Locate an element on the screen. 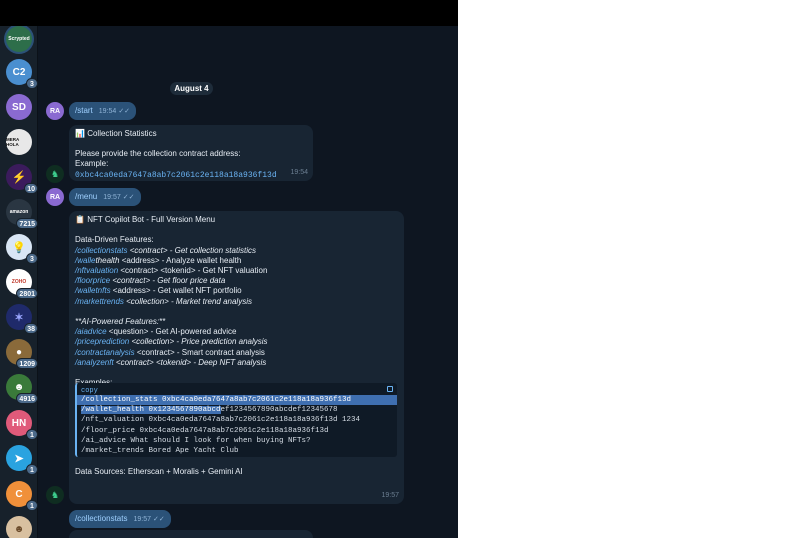 This screenshot has height=538, width=806. chat-avatar-c: C1 is located at coordinates (22, 496).